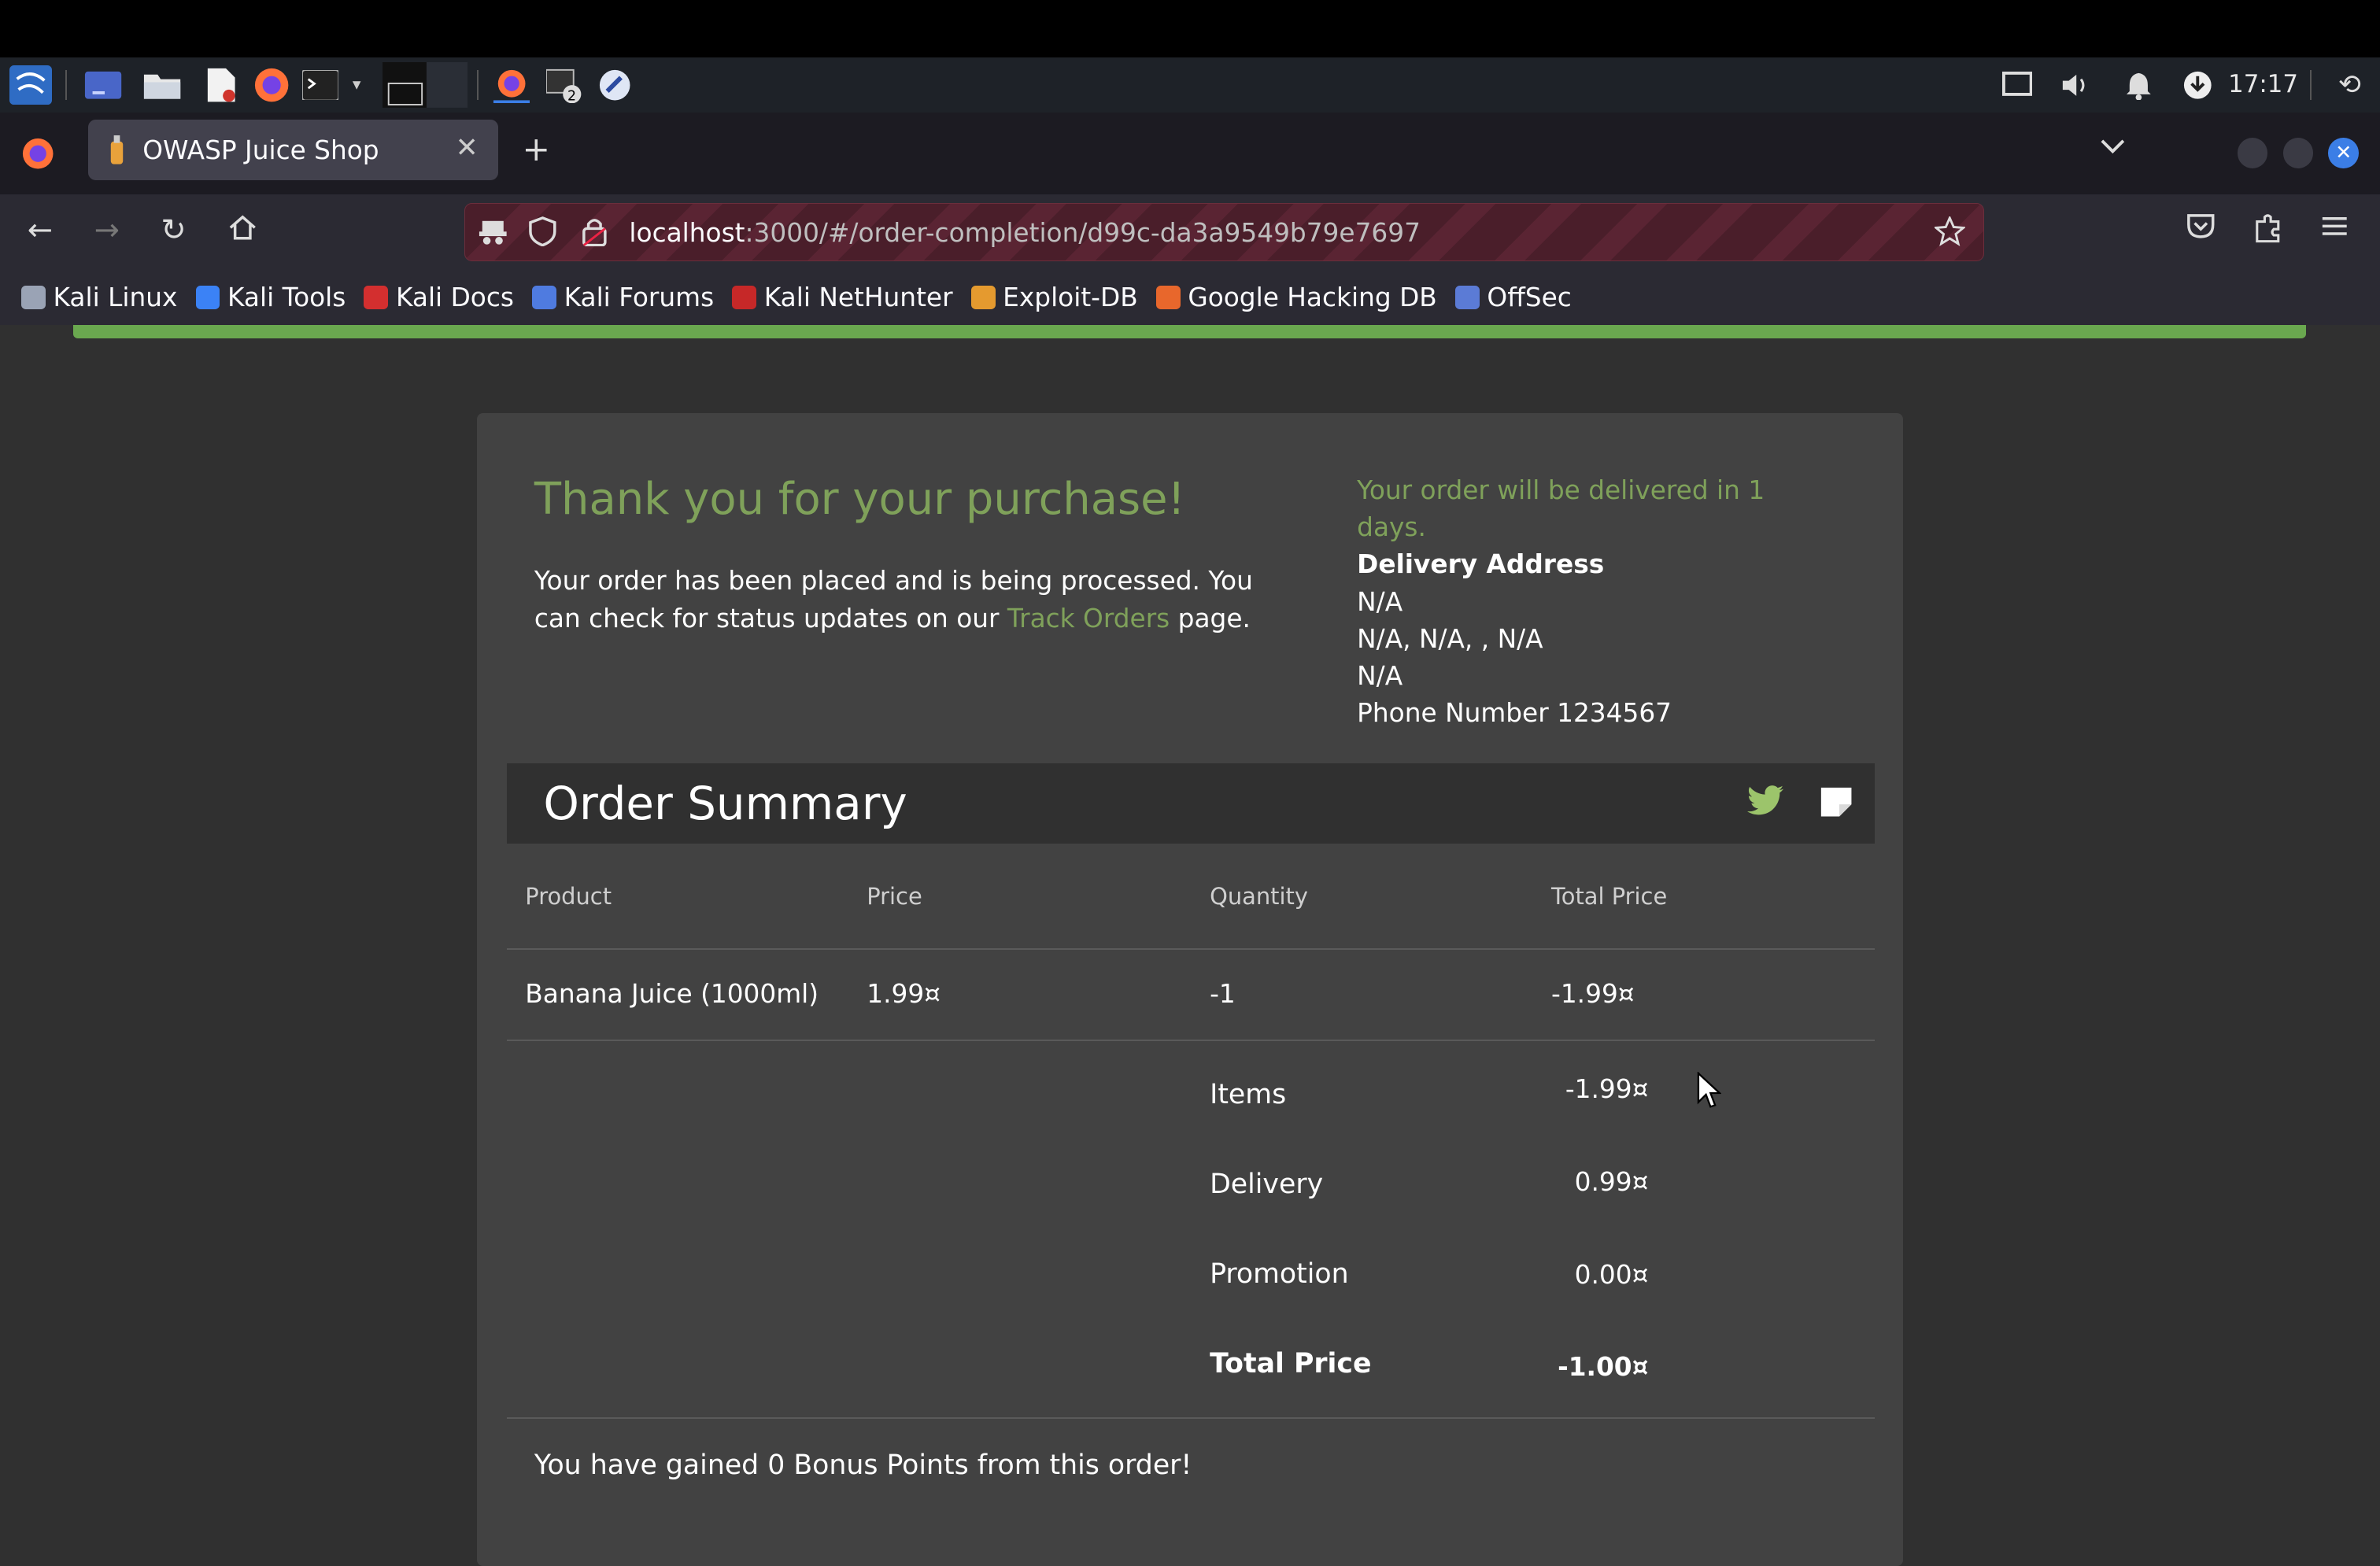 The height and width of the screenshot is (1566, 2380). What do you see at coordinates (107, 230) in the screenshot?
I see `forward-icon: →` at bounding box center [107, 230].